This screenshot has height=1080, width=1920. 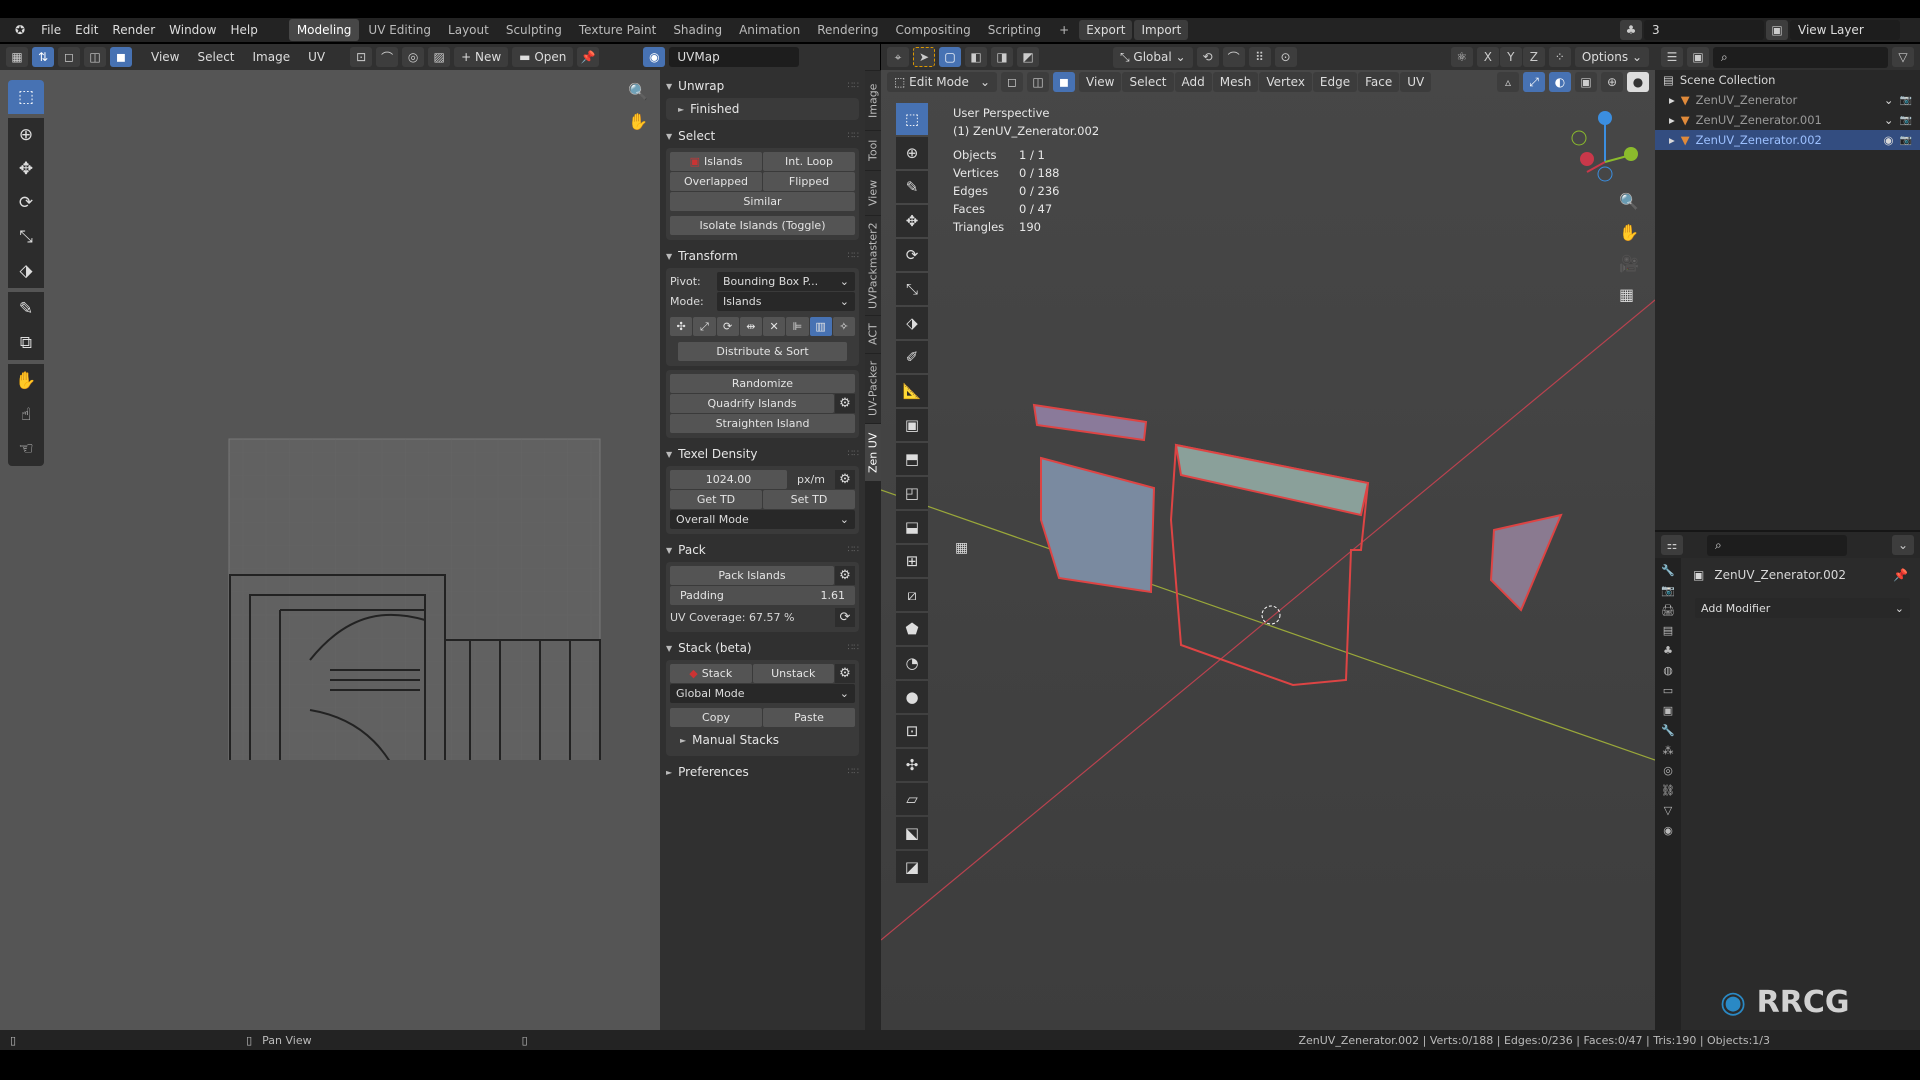 What do you see at coordinates (272, 57) in the screenshot?
I see `uv-menu-image: Image` at bounding box center [272, 57].